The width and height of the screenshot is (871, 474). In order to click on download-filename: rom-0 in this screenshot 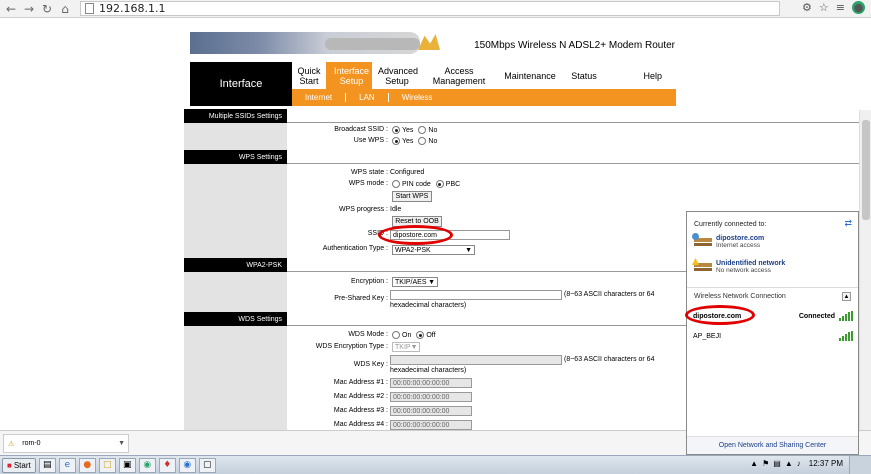, I will do `click(31, 443)`.